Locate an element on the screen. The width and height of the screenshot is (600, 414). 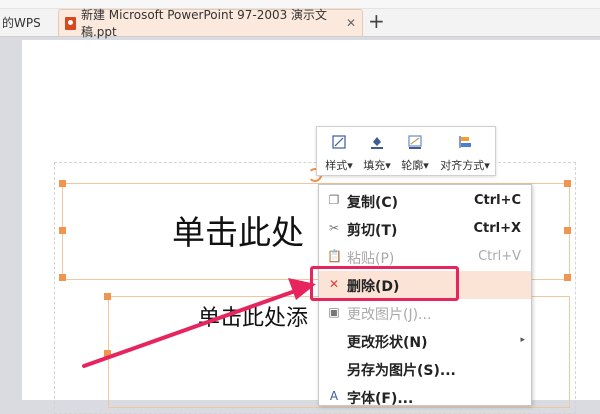
highlight-box is located at coordinates (384, 283).